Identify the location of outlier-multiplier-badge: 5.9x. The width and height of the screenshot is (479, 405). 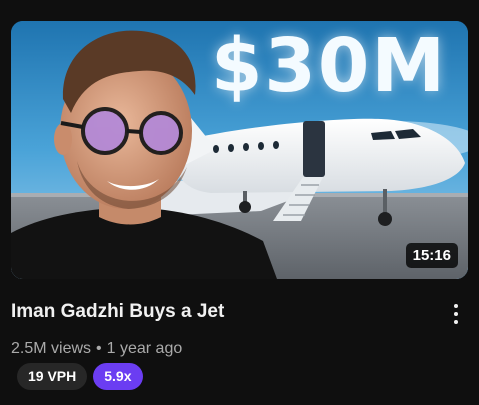
(118, 376).